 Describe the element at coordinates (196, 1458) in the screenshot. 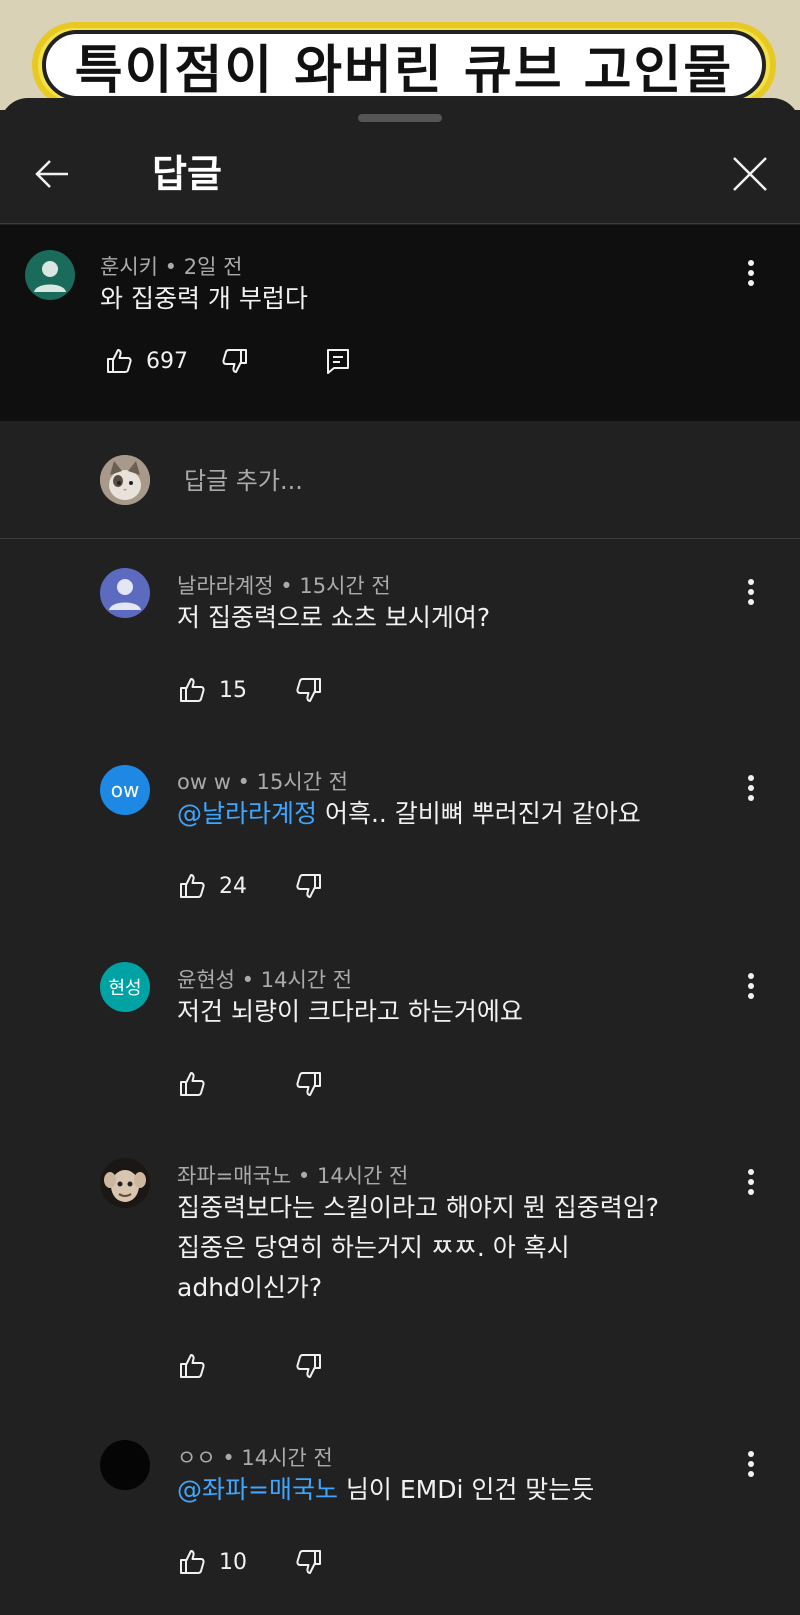

I see `author-name: ㅇㅇ` at that location.